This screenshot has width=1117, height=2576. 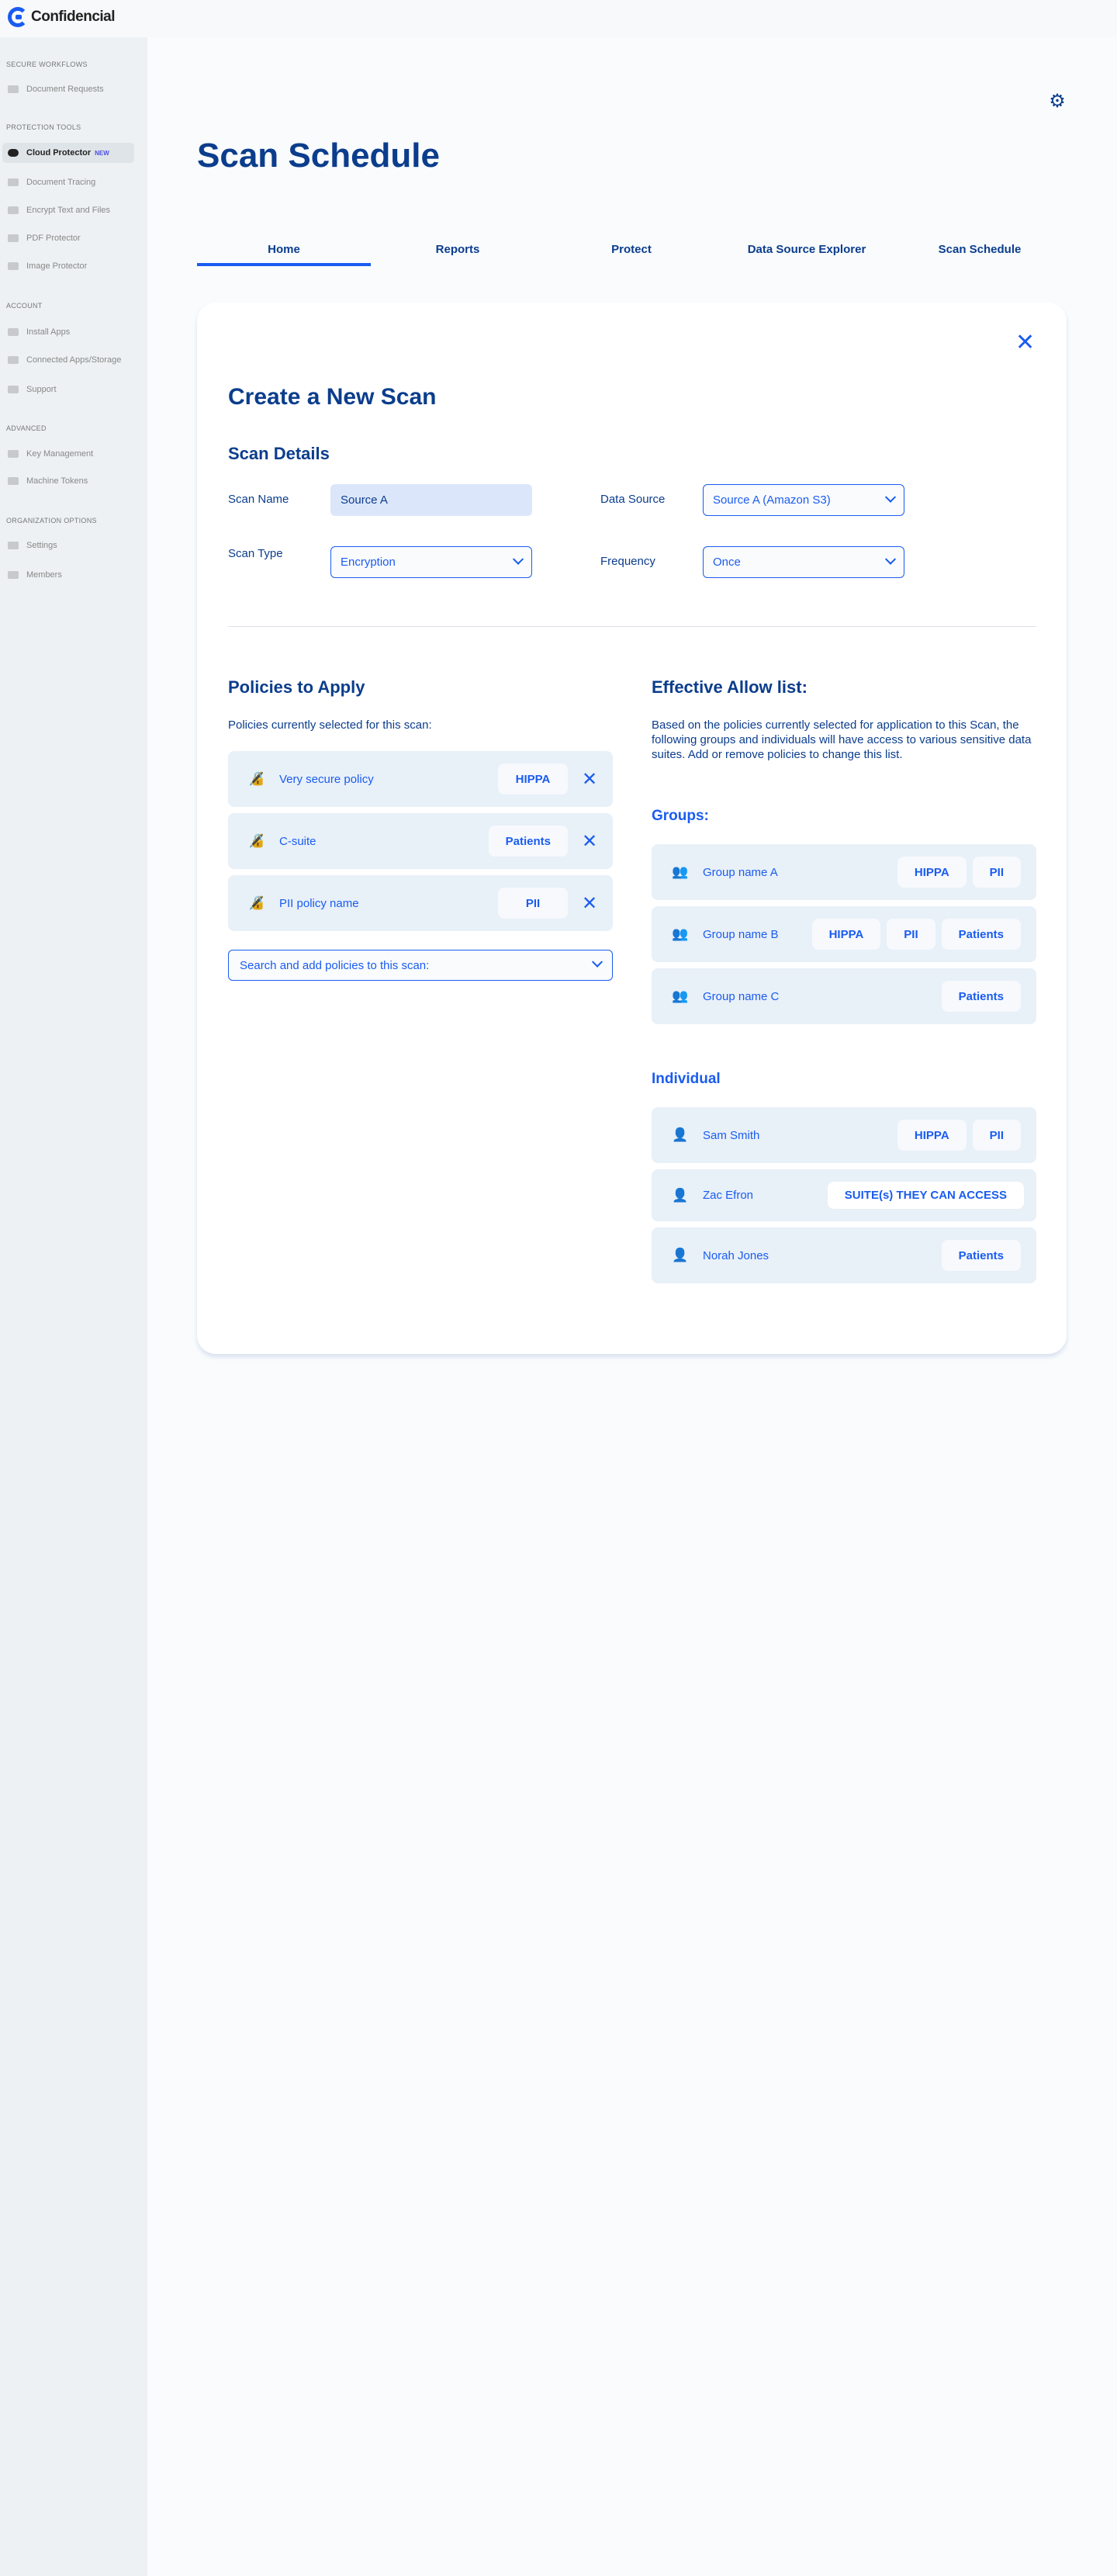 What do you see at coordinates (326, 779) in the screenshot?
I see `policy-name: Very secure policy` at bounding box center [326, 779].